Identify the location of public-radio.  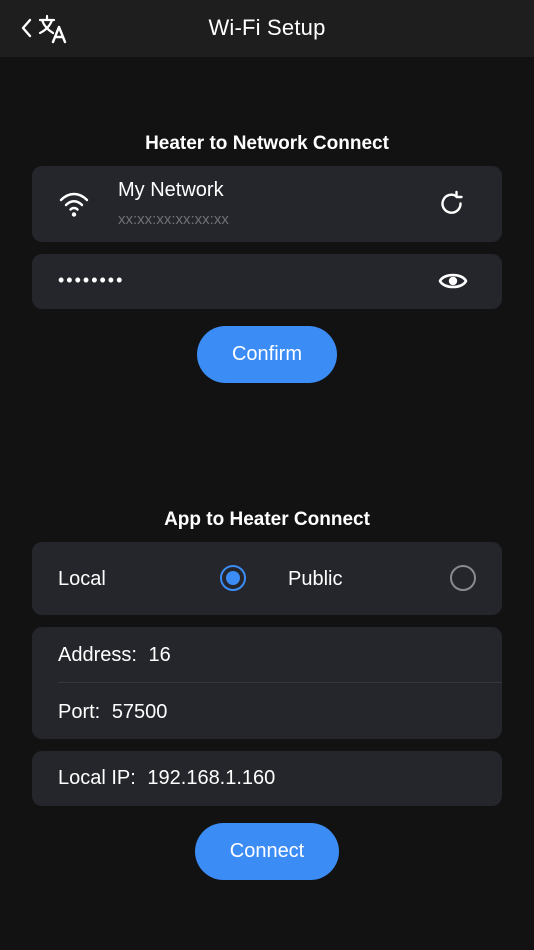
(463, 578).